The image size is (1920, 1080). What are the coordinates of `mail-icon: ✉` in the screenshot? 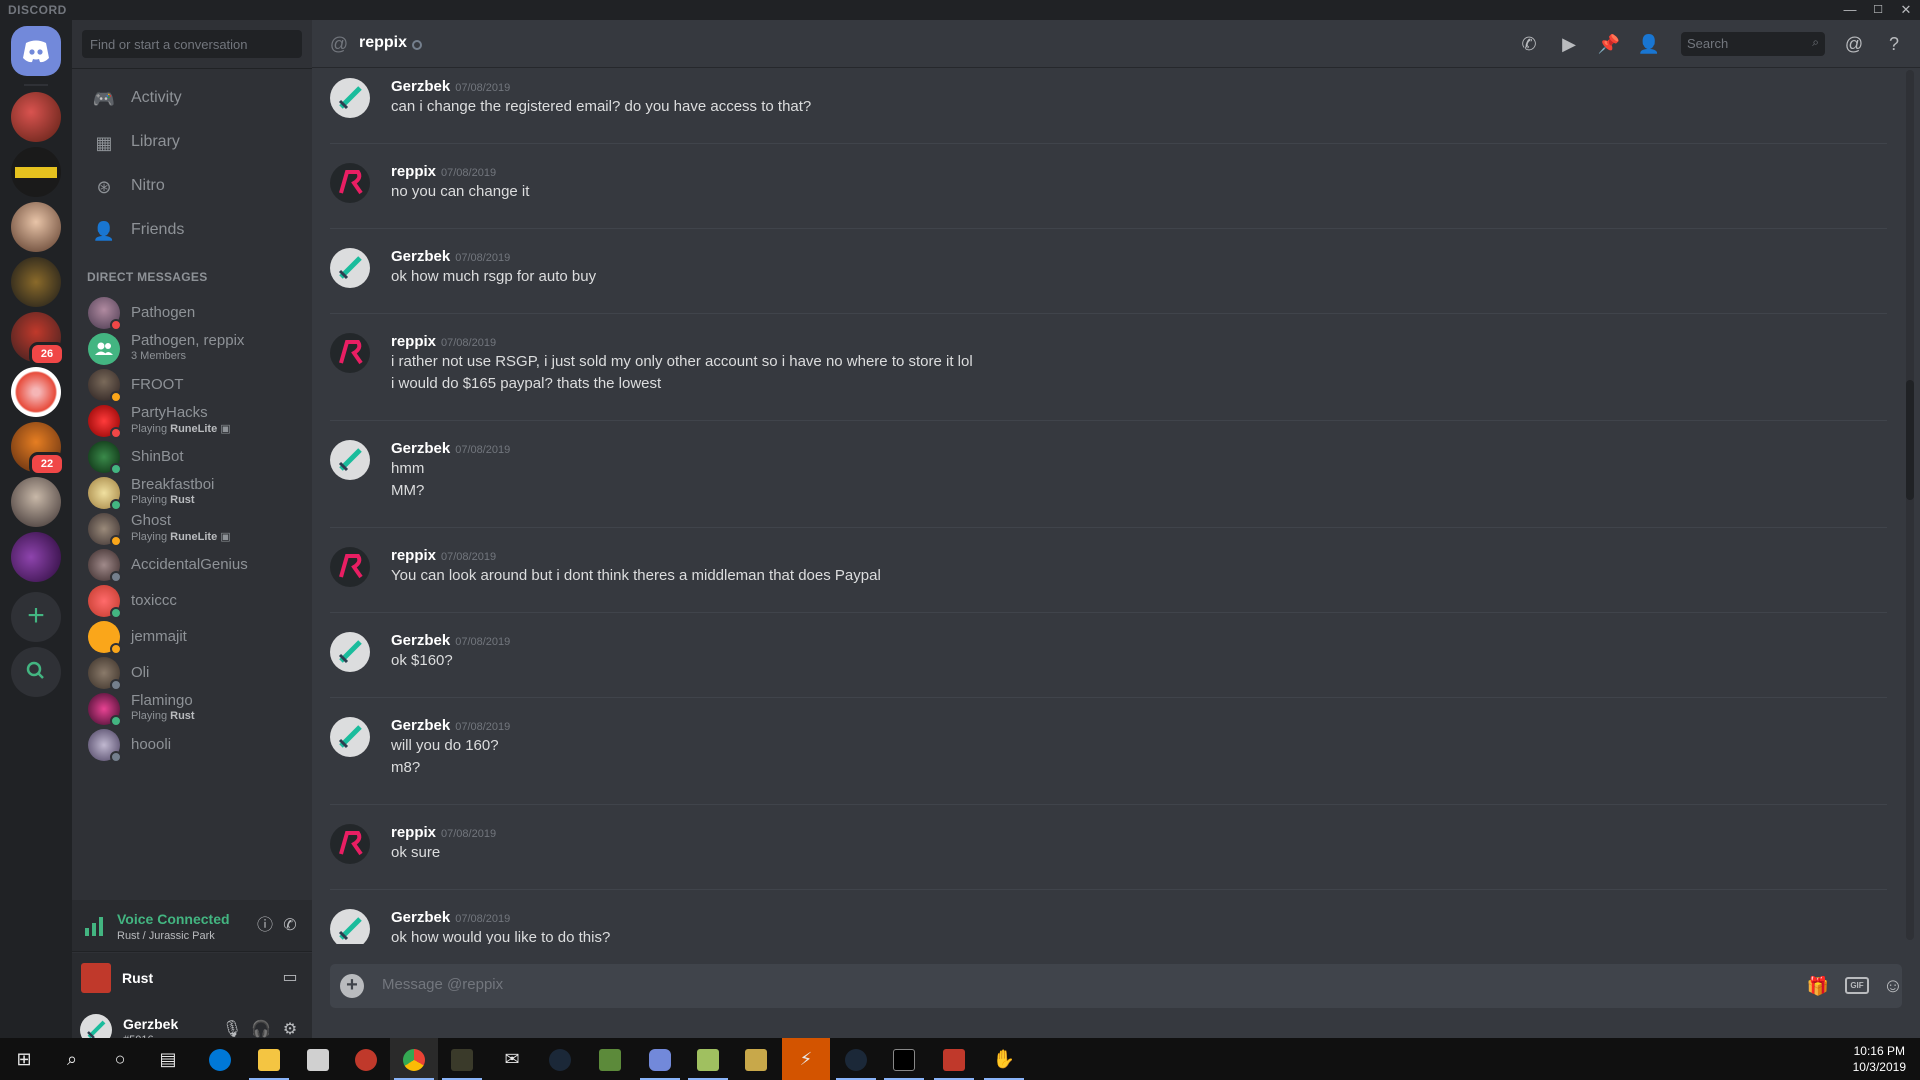 It's located at (512, 1059).